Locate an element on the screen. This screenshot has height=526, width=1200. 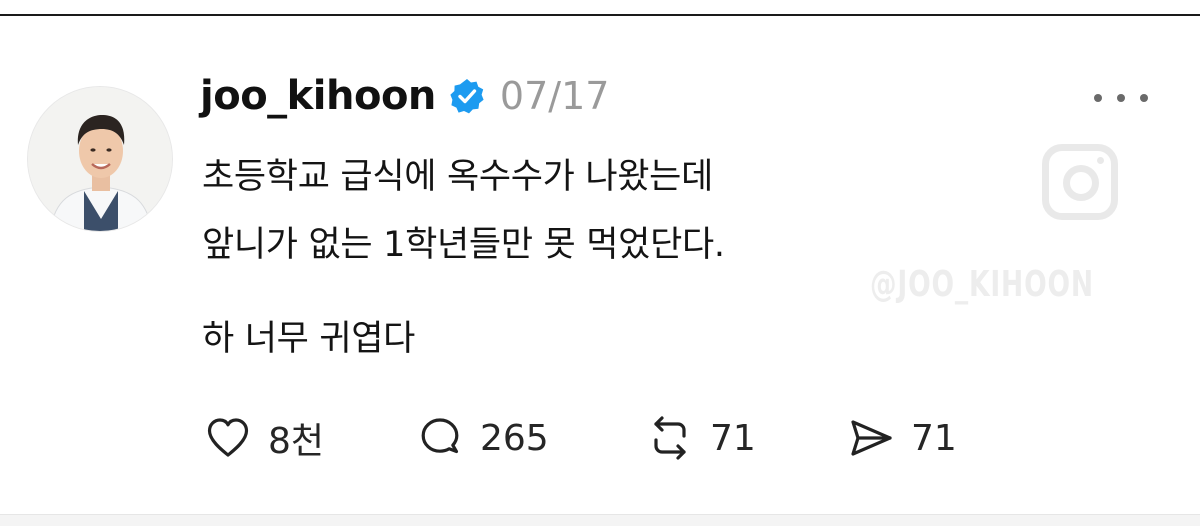
comment-bubble-icon is located at coordinates (440, 438).